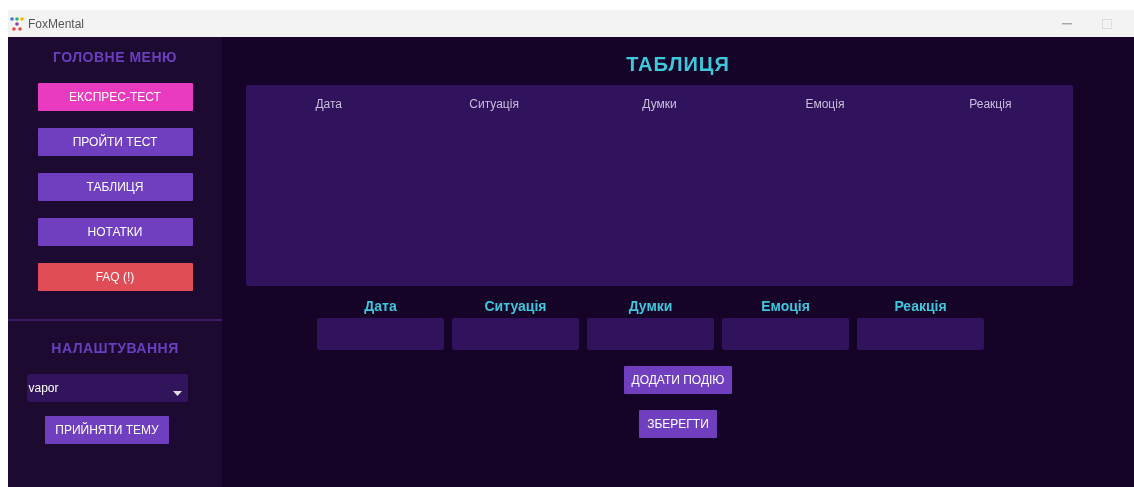 The width and height of the screenshot is (1134, 487). What do you see at coordinates (1067, 23) in the screenshot?
I see `minimize-icon` at bounding box center [1067, 23].